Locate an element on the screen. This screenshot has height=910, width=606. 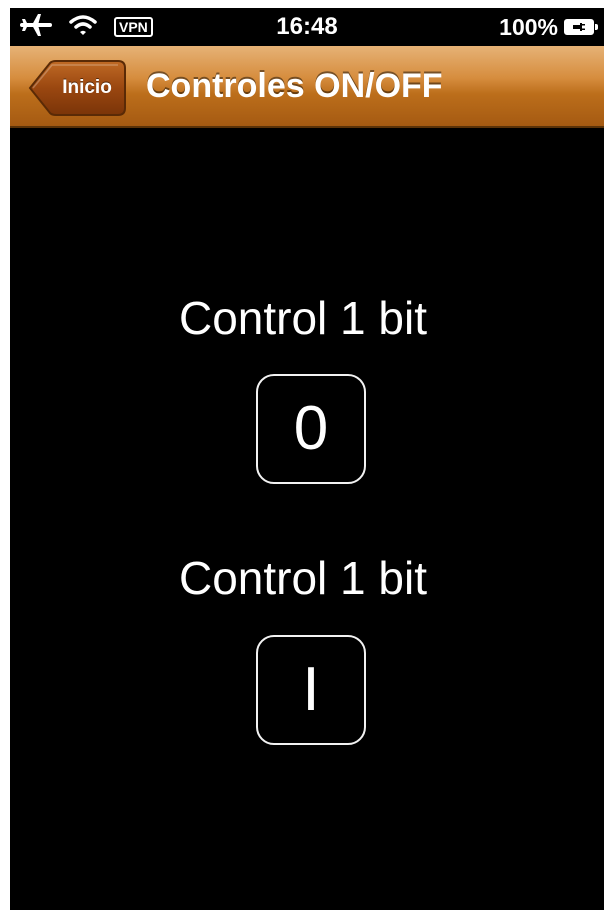
navigation-bar: Inicio Controles ON/OFF is located at coordinates (307, 87).